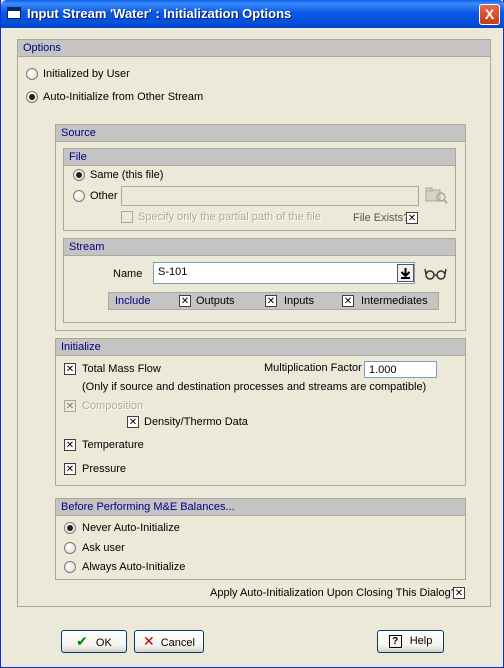 This screenshot has width=504, height=668. What do you see at coordinates (14, 13) in the screenshot?
I see `window-icon` at bounding box center [14, 13].